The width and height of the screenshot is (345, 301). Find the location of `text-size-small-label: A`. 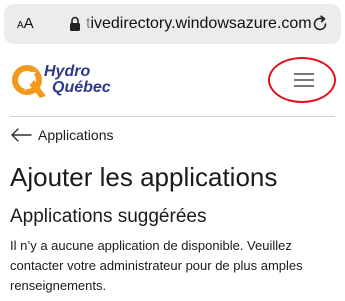

text-size-small-label: A is located at coordinates (20, 25).